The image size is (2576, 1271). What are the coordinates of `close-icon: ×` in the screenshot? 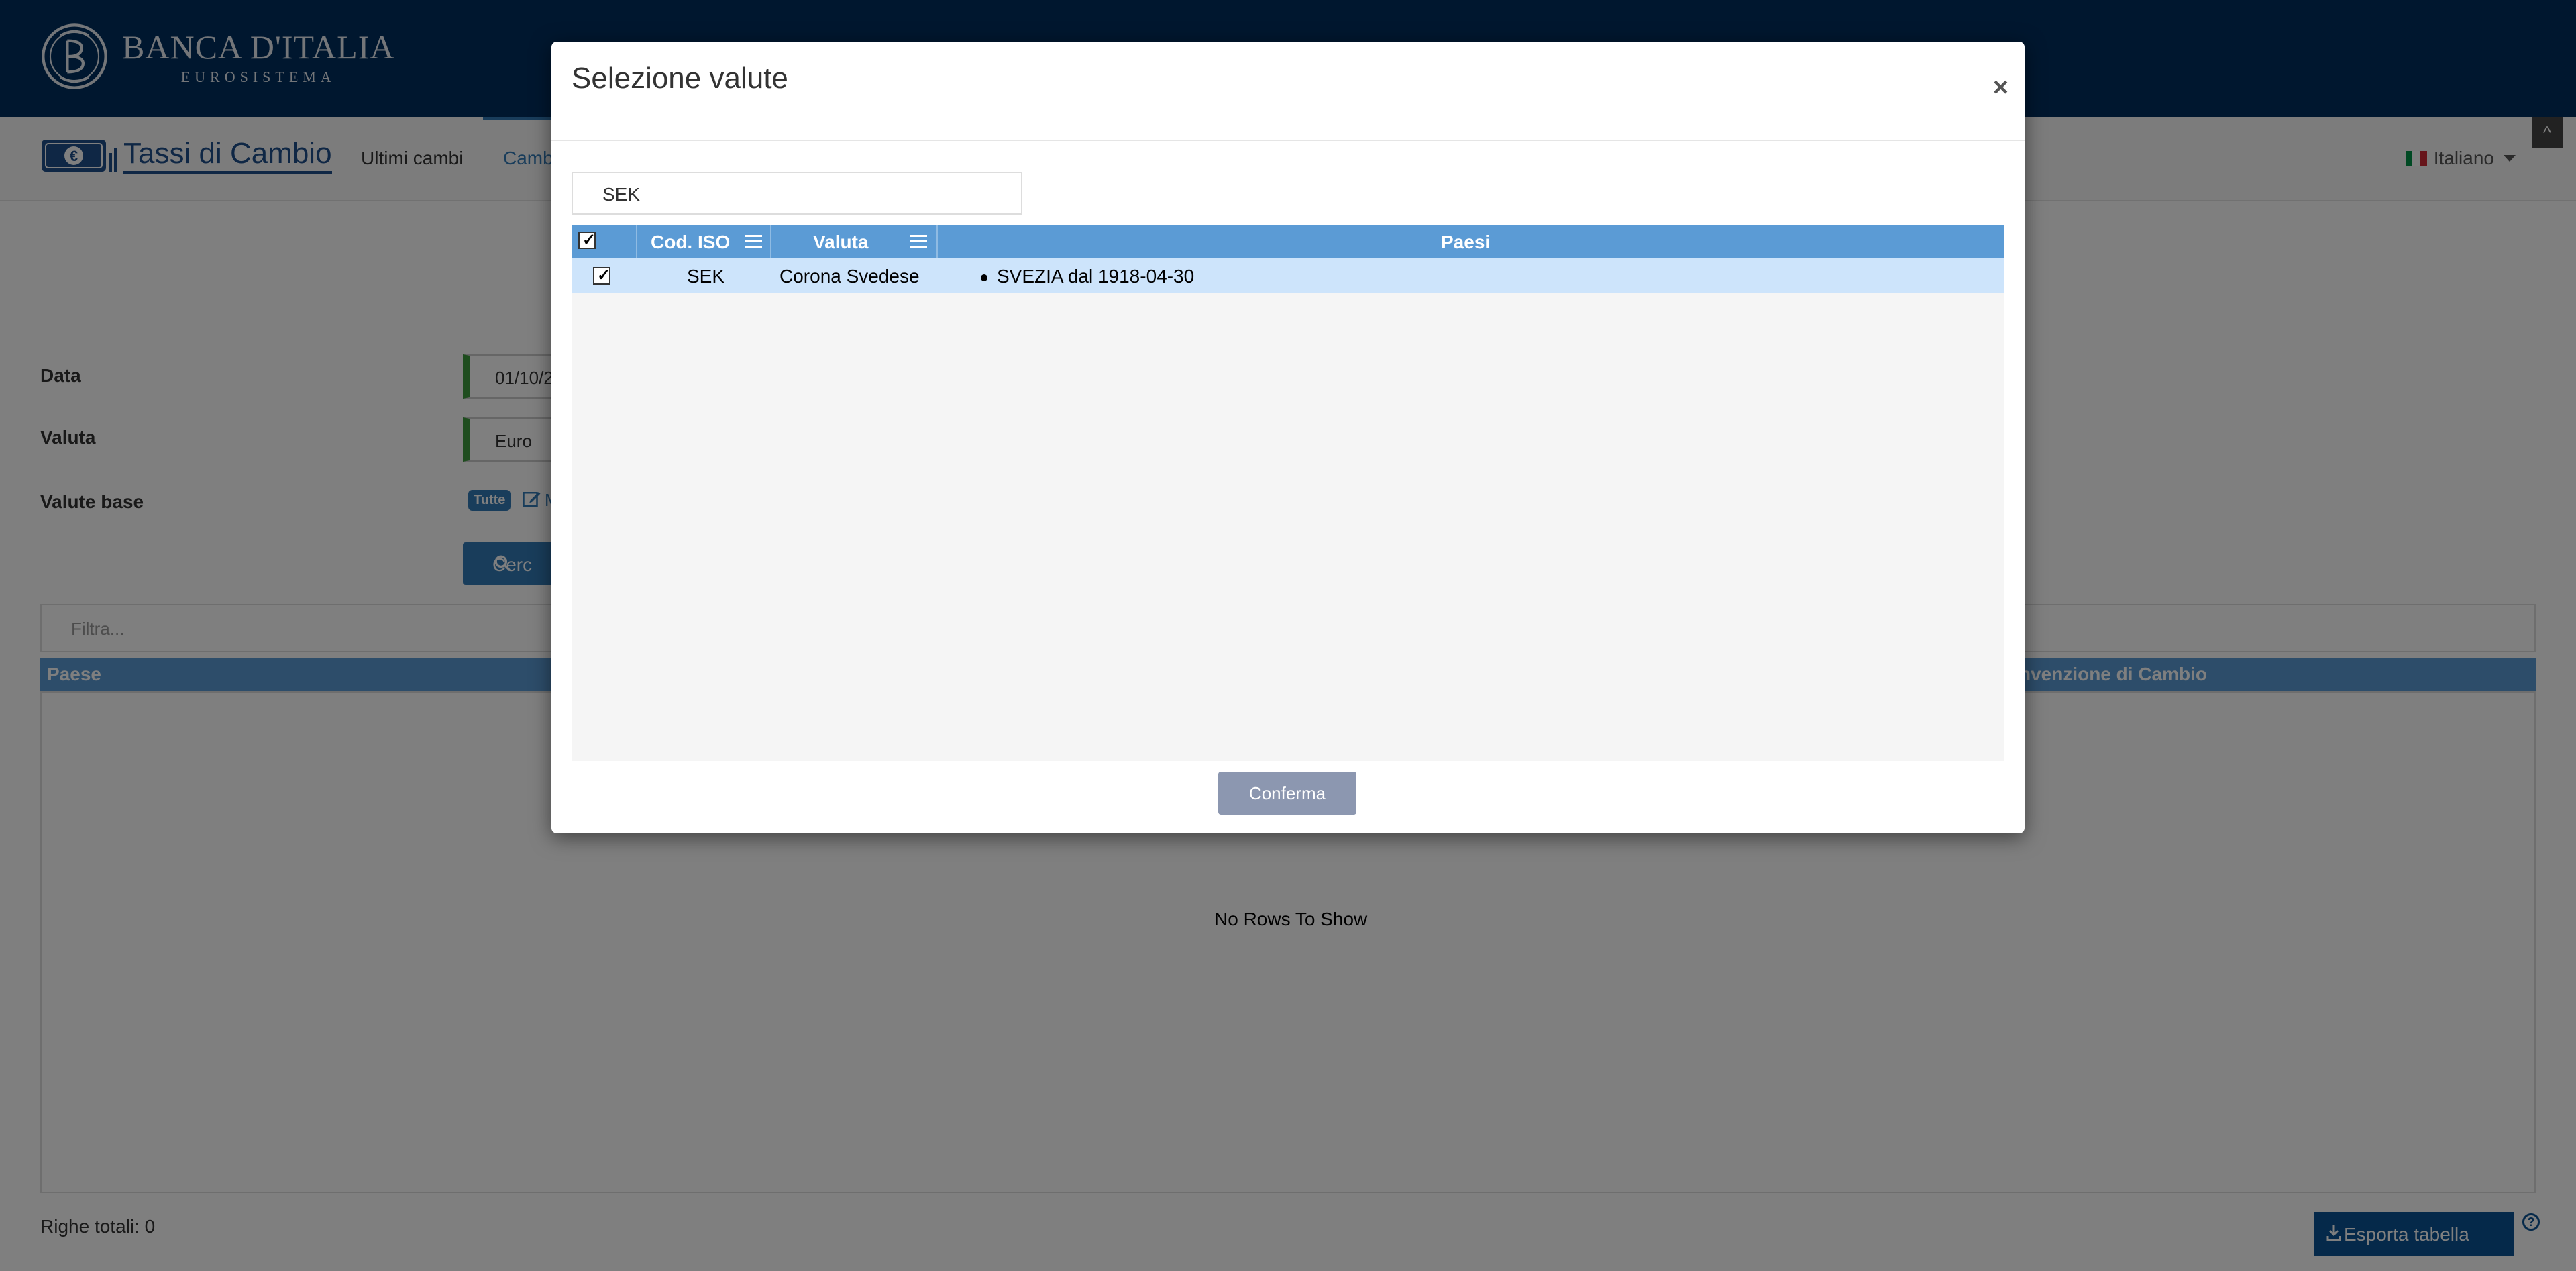 It's located at (2000, 88).